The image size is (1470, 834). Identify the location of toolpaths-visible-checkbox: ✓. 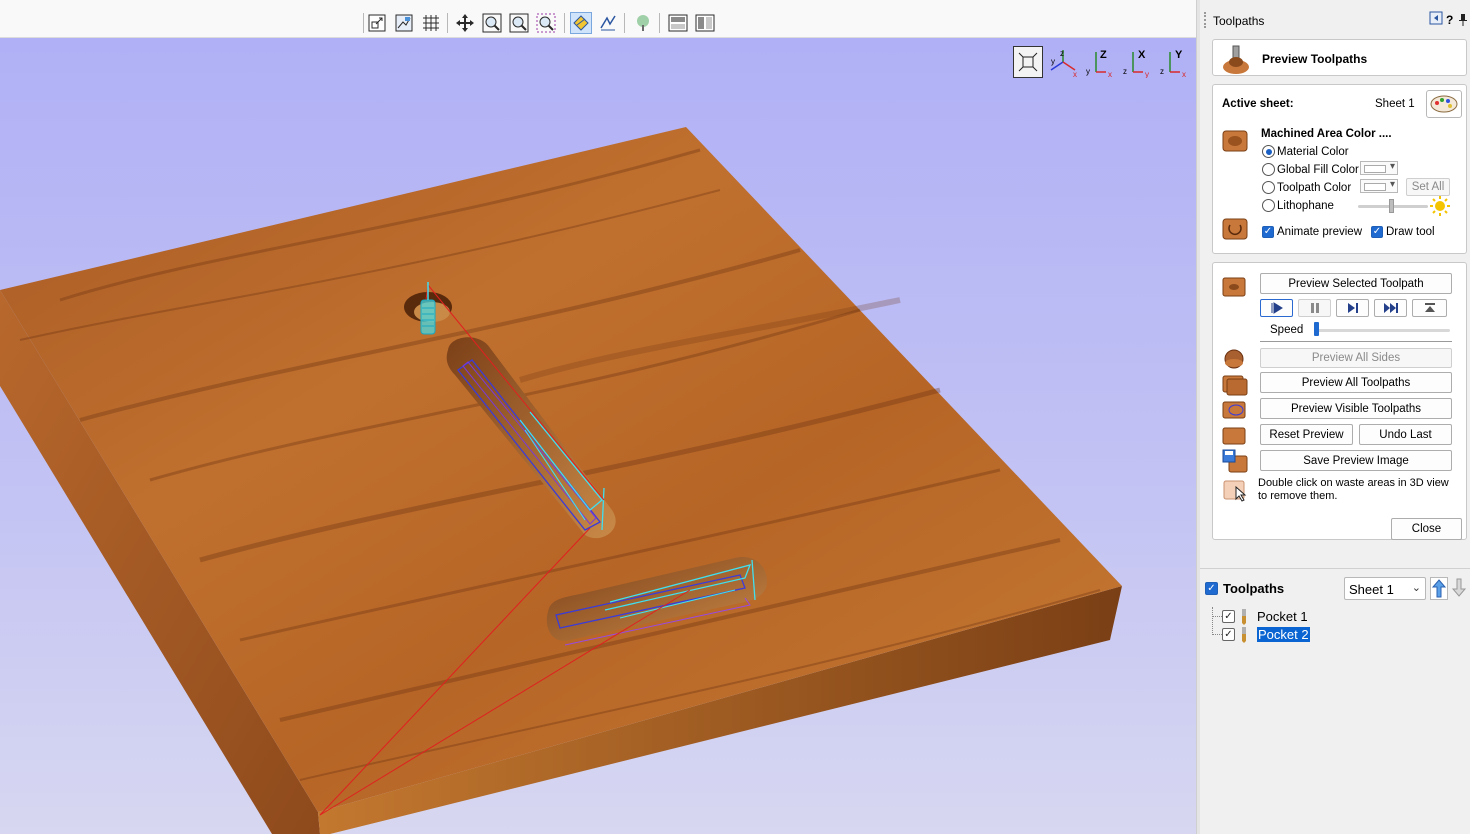
(1211, 588).